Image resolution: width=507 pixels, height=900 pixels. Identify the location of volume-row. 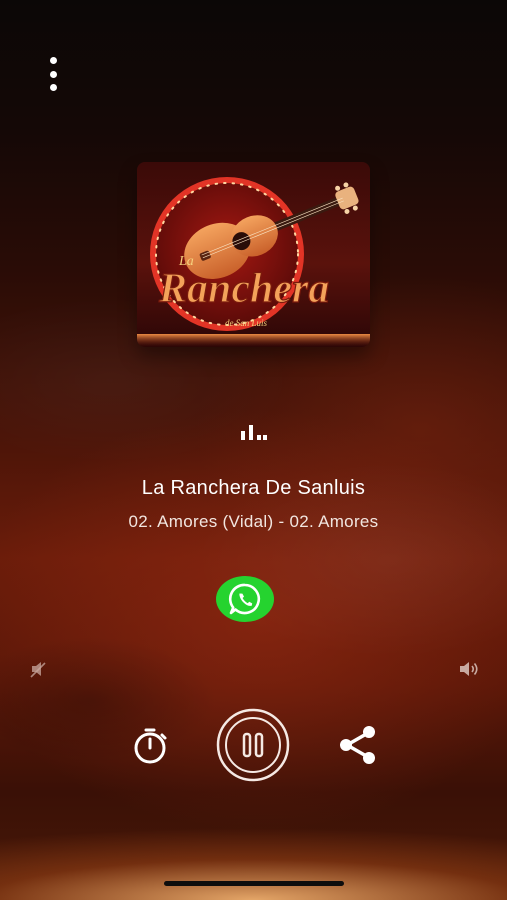
(254, 669).